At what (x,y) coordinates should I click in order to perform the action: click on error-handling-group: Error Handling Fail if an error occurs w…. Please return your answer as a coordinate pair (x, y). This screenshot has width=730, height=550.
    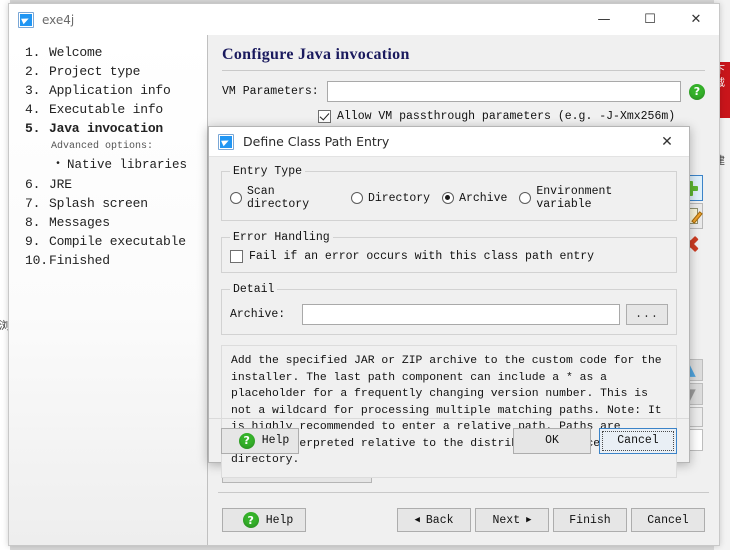
    Looking at the image, I should click on (449, 252).